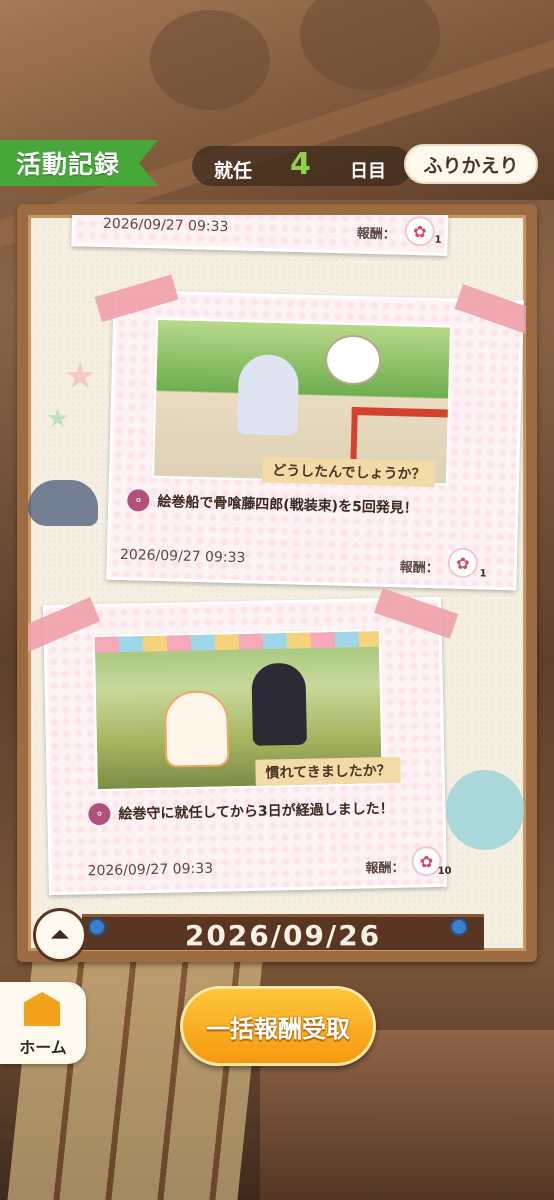  I want to click on review-button: ふりかえり, so click(471, 164).